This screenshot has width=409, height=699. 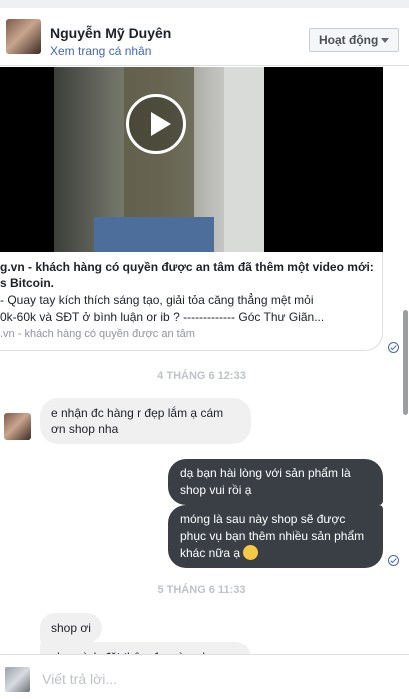 I want to click on chevron-down-icon, so click(x=385, y=40).